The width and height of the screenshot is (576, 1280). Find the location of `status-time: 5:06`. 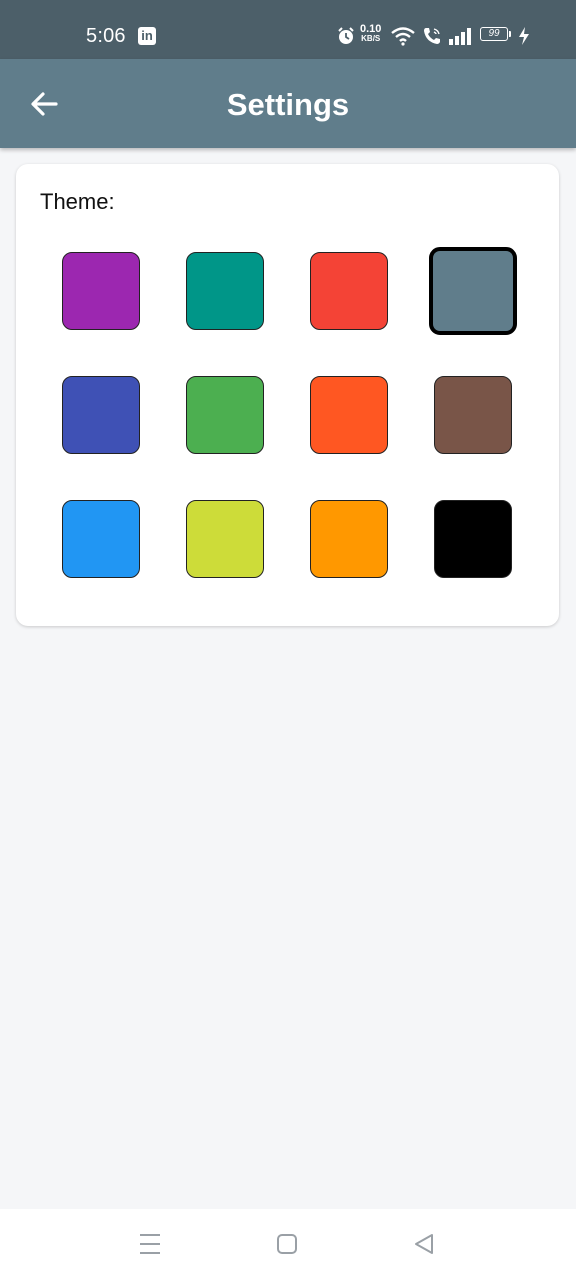

status-time: 5:06 is located at coordinates (106, 36).